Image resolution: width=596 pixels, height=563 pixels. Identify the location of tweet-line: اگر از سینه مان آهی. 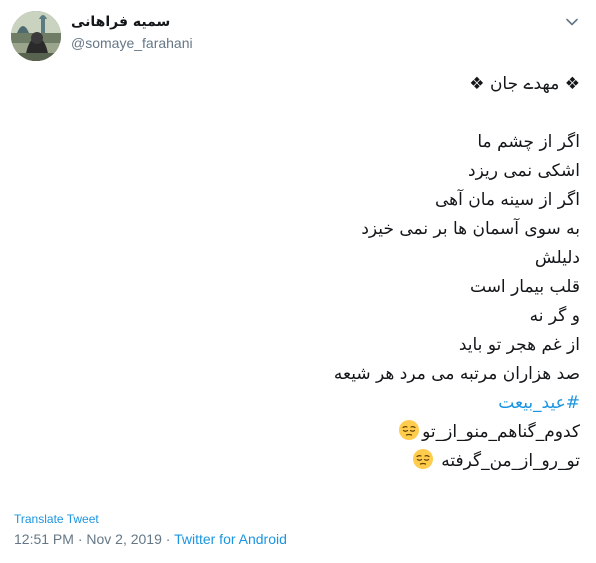
(507, 200).